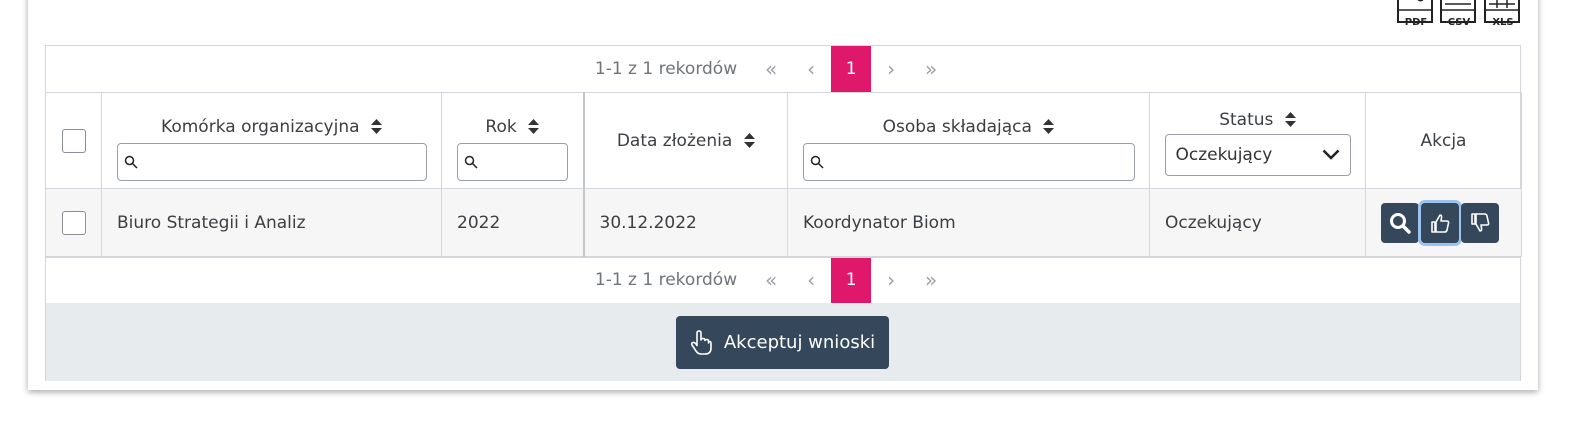 The width and height of the screenshot is (1586, 427). Describe the element at coordinates (701, 342) in the screenshot. I see `pointer-hand-icon` at that location.